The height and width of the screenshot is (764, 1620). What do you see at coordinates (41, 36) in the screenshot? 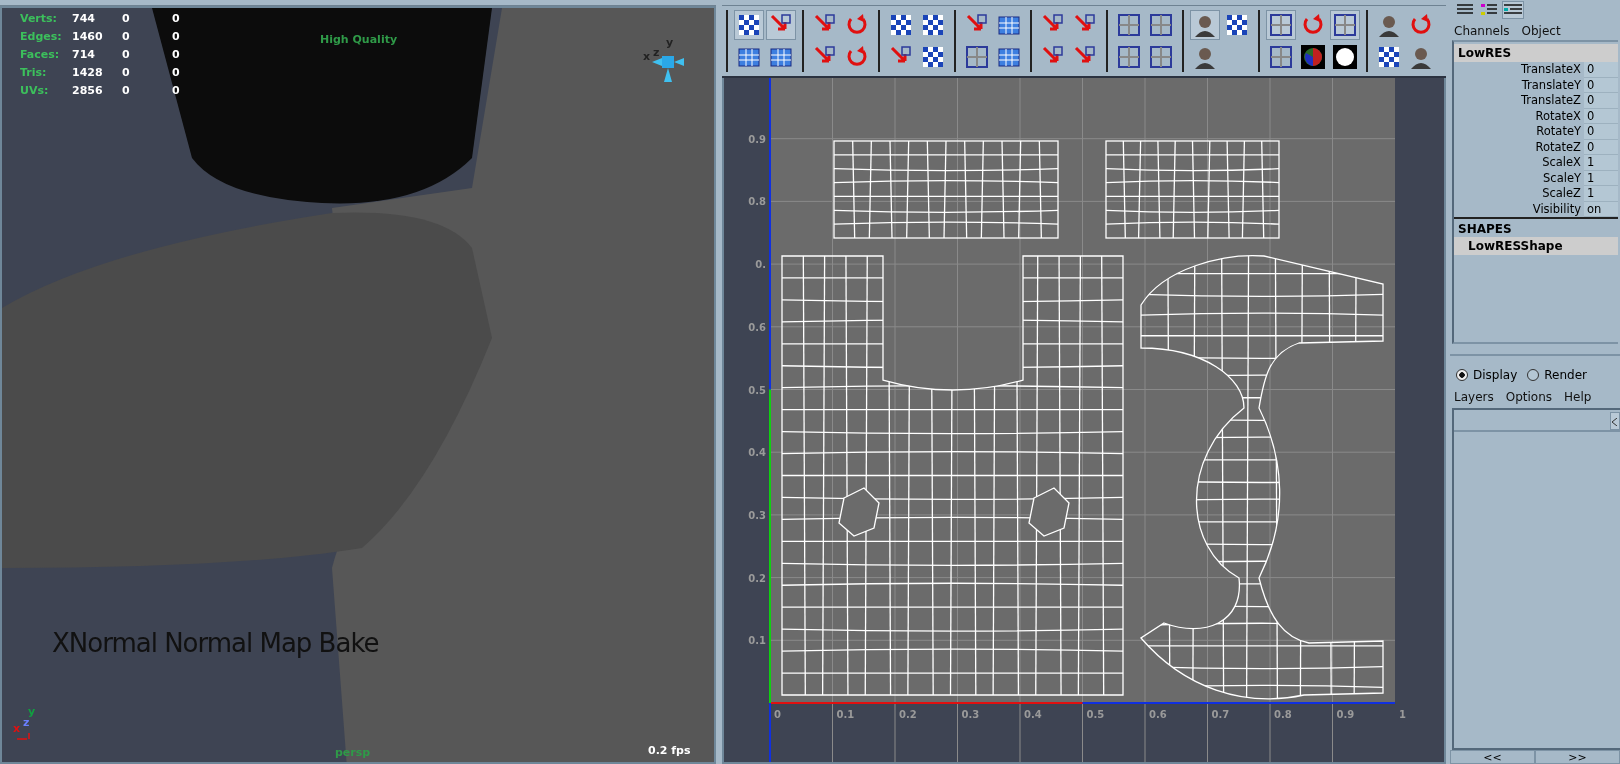
I see `stat-label: Edges:` at bounding box center [41, 36].